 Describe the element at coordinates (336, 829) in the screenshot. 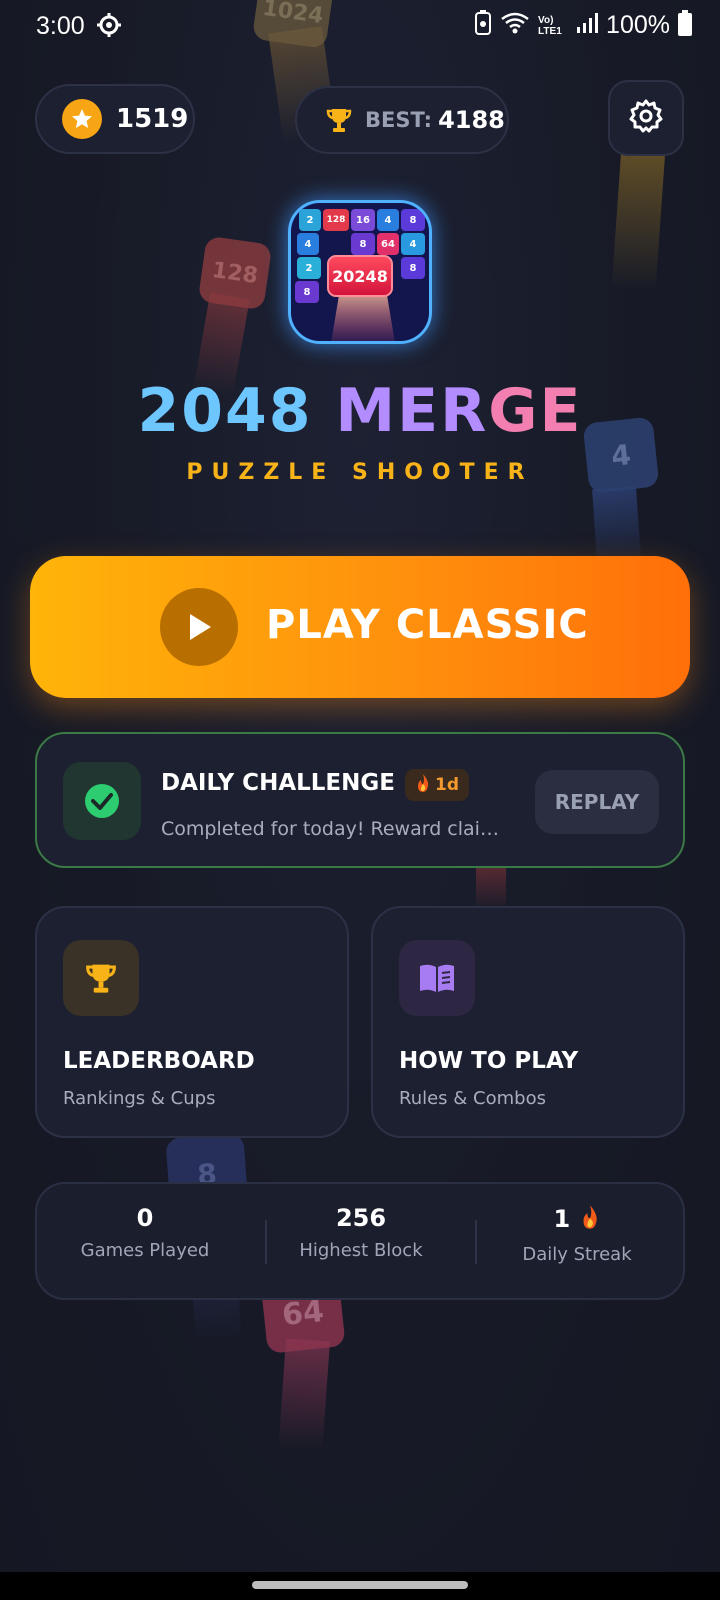

I see `daily-challenge-status: Completed for today! Reward claimed` at that location.